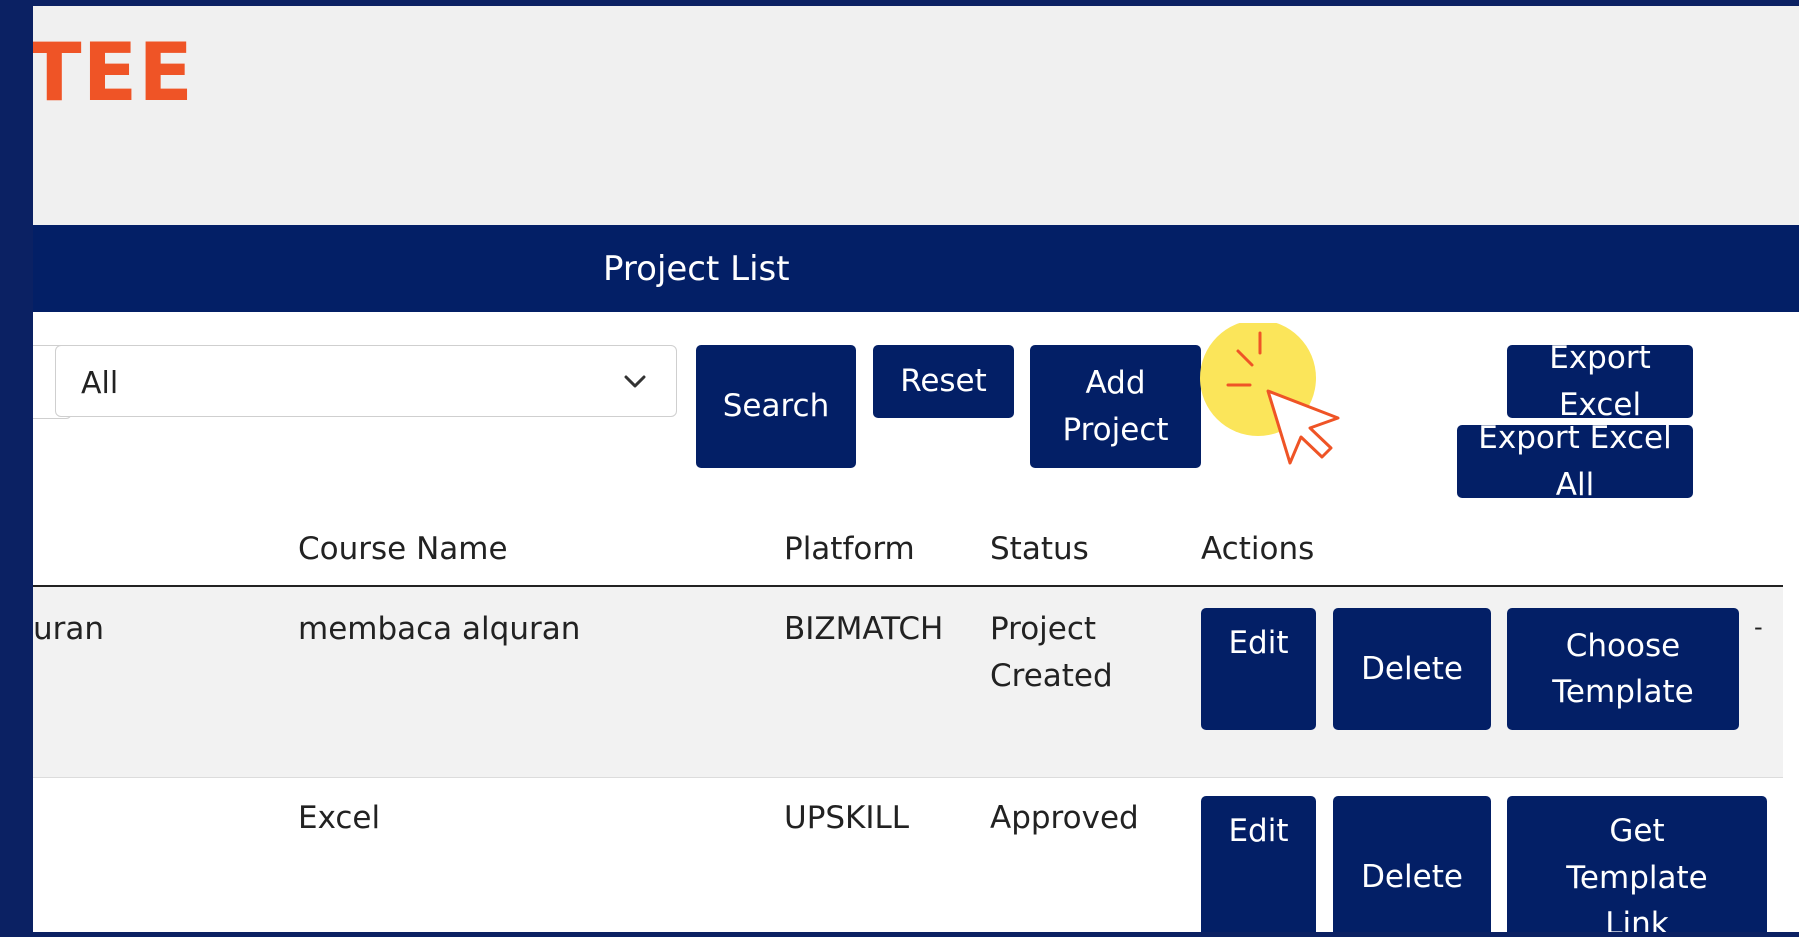 This screenshot has height=937, width=1799. Describe the element at coordinates (339, 818) in the screenshot. I see `course-name-cell: Excel` at that location.